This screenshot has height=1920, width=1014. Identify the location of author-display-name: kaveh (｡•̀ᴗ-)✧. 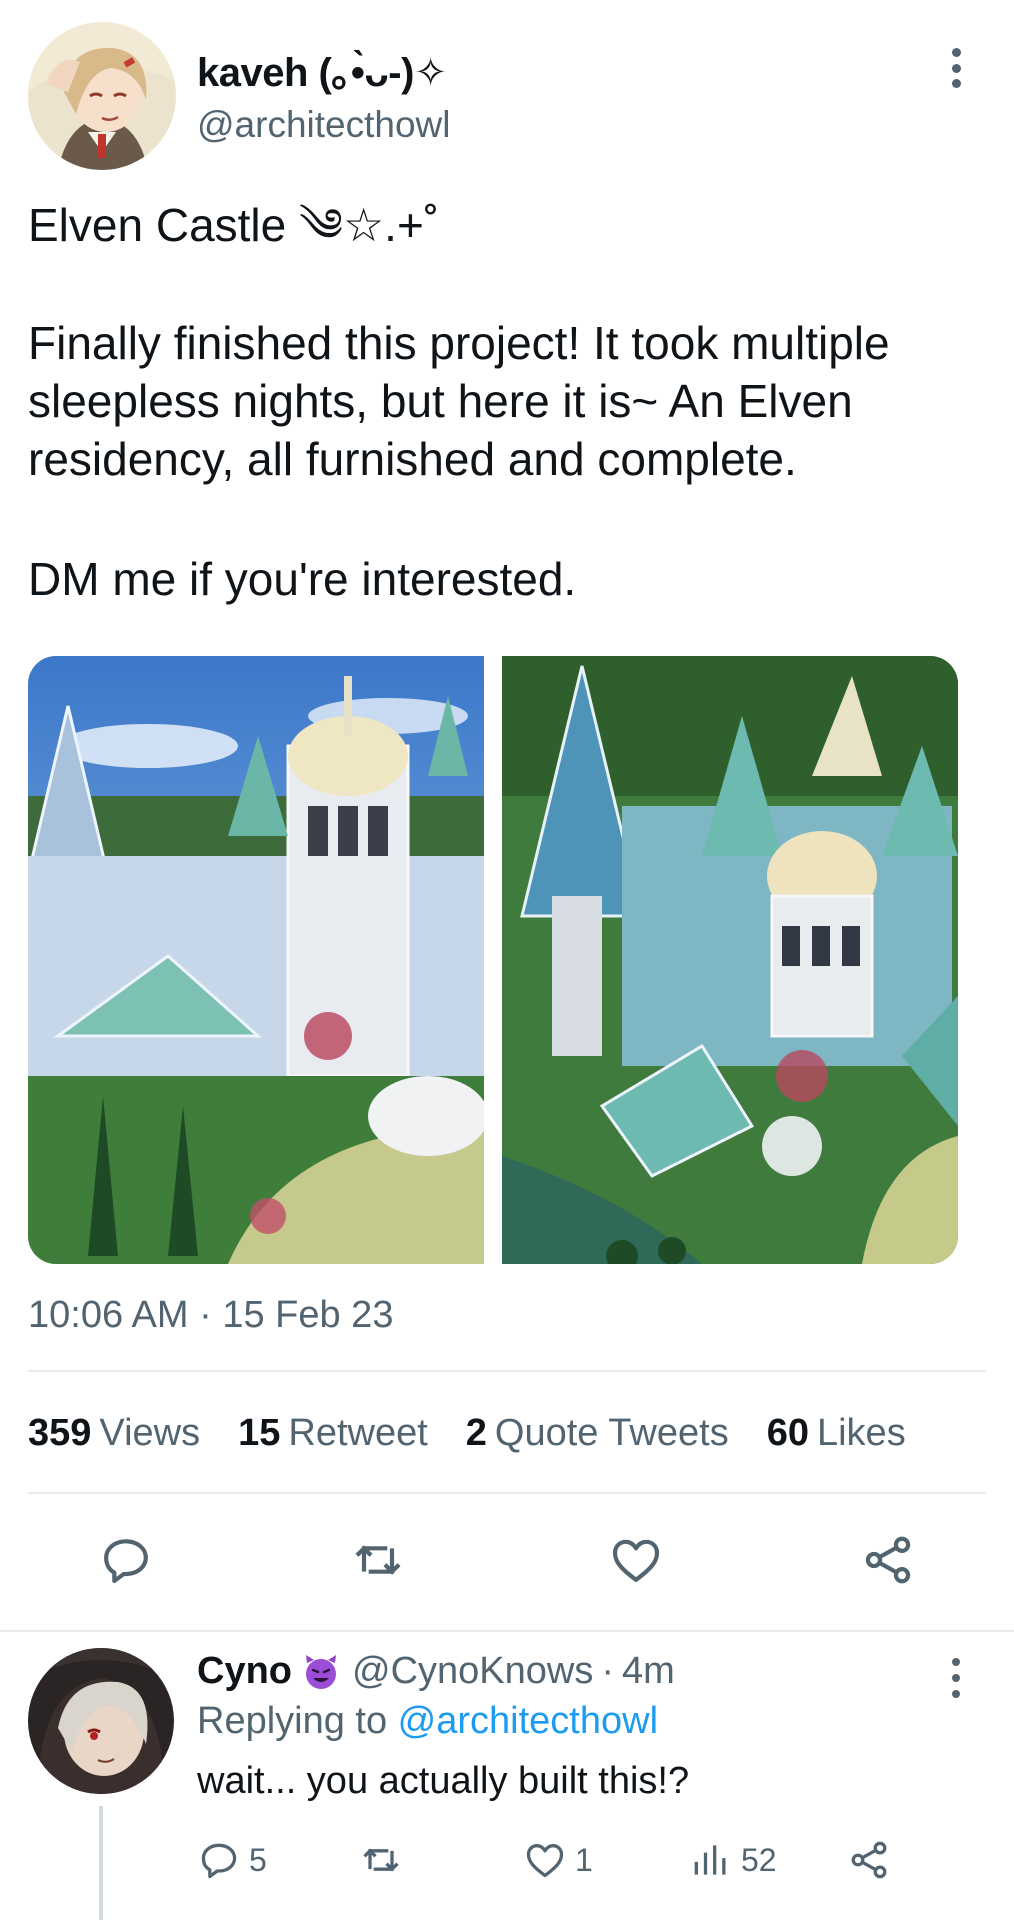
(322, 69).